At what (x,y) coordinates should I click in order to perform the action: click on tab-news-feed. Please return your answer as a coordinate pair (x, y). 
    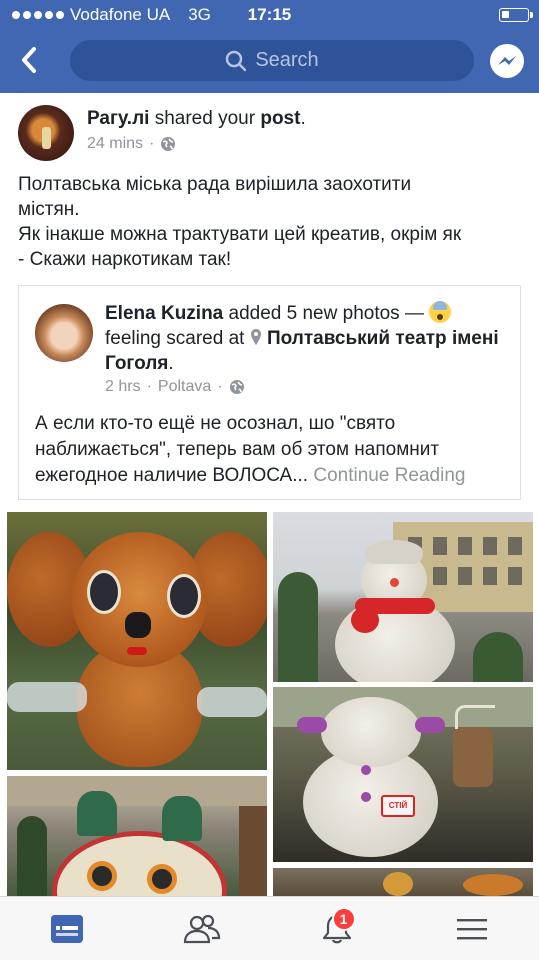
    Looking at the image, I should click on (67, 928).